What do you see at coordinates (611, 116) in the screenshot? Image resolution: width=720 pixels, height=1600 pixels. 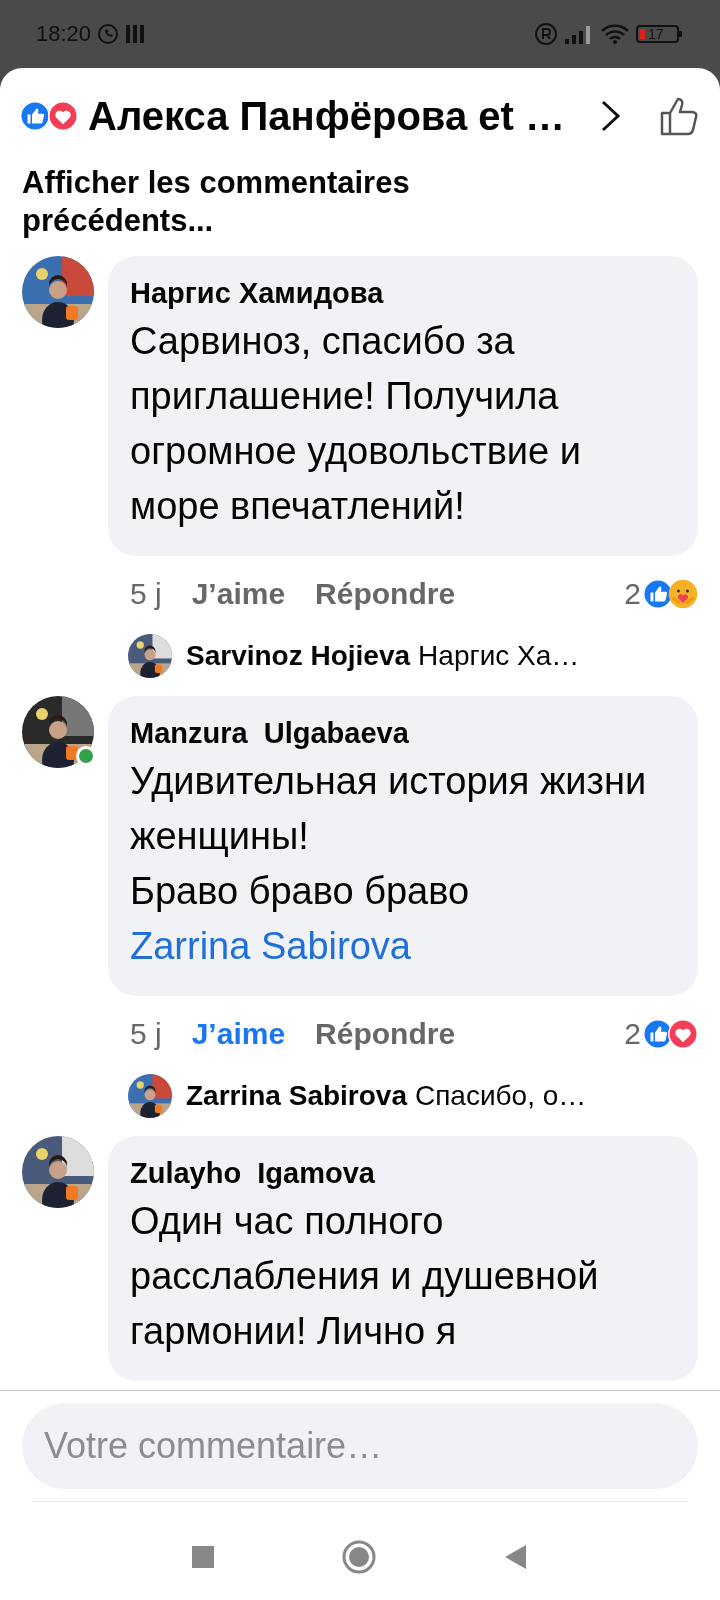 I see `chevron-right-icon` at bounding box center [611, 116].